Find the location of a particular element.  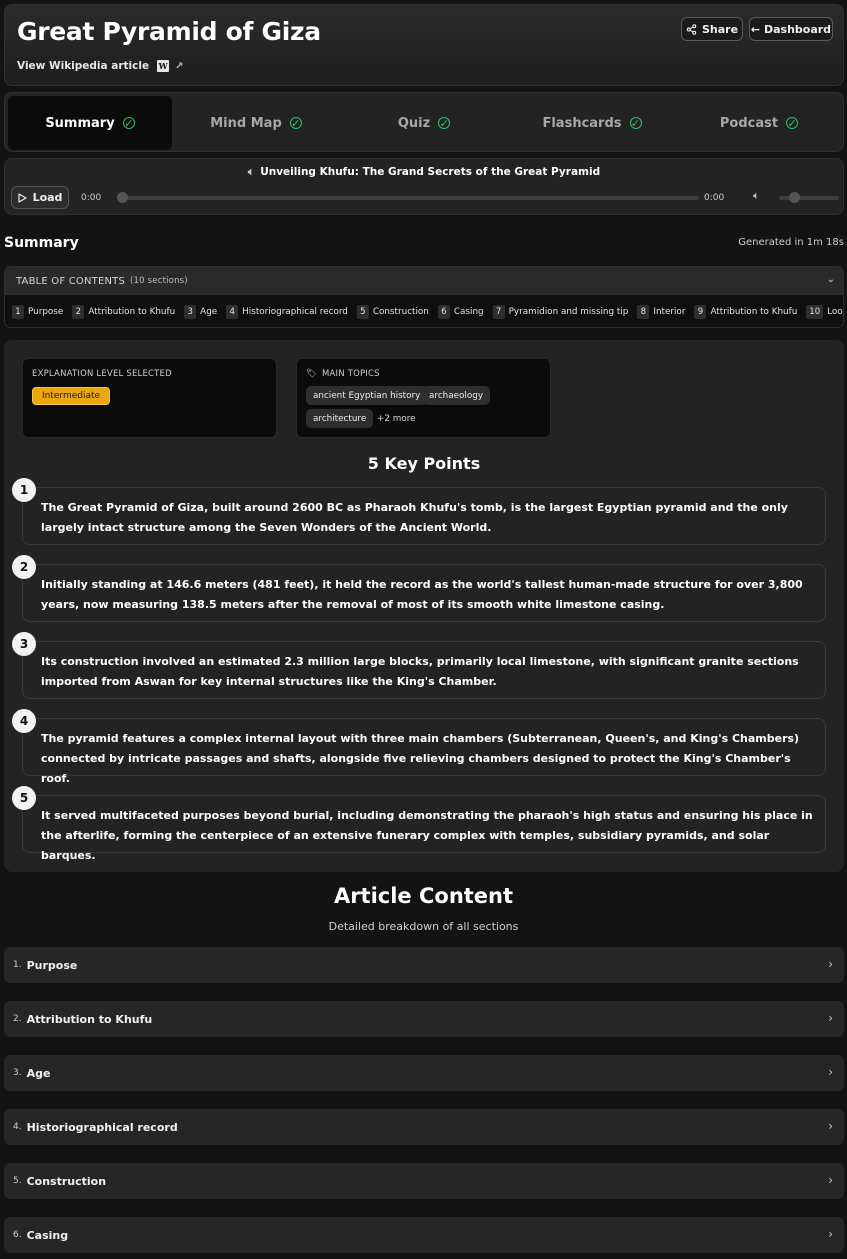

section-accordion-historiographical: 4. Historiographical record › is located at coordinates (424, 1127).